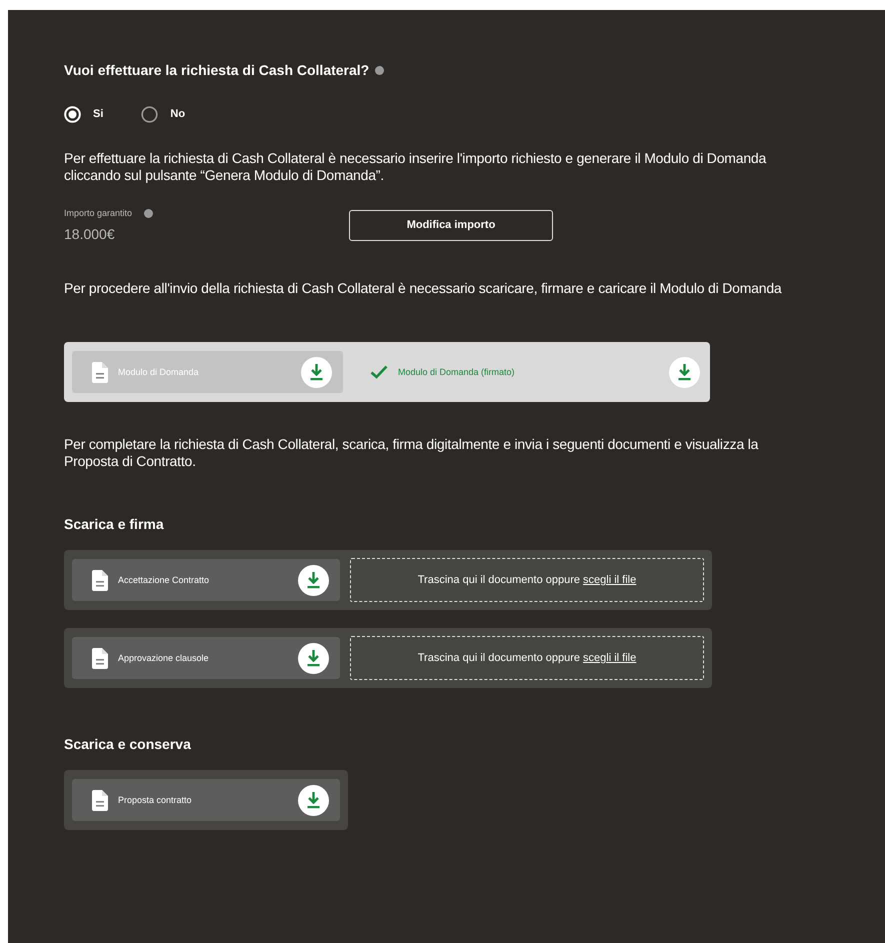 This screenshot has height=943, width=885. Describe the element at coordinates (90, 234) in the screenshot. I see `amount-value: 18.000€` at that location.